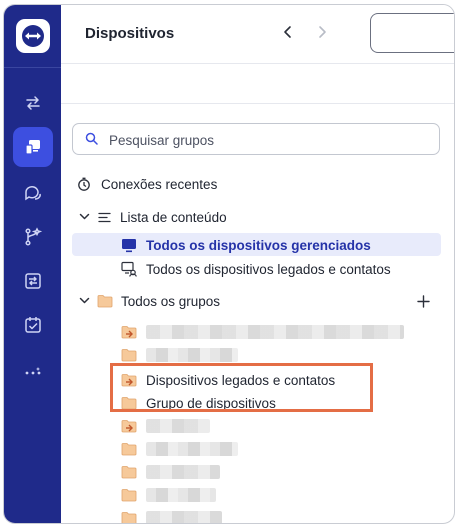 This screenshot has width=457, height=528. I want to click on tree-item-recent: Conexões recentes, so click(146, 184).